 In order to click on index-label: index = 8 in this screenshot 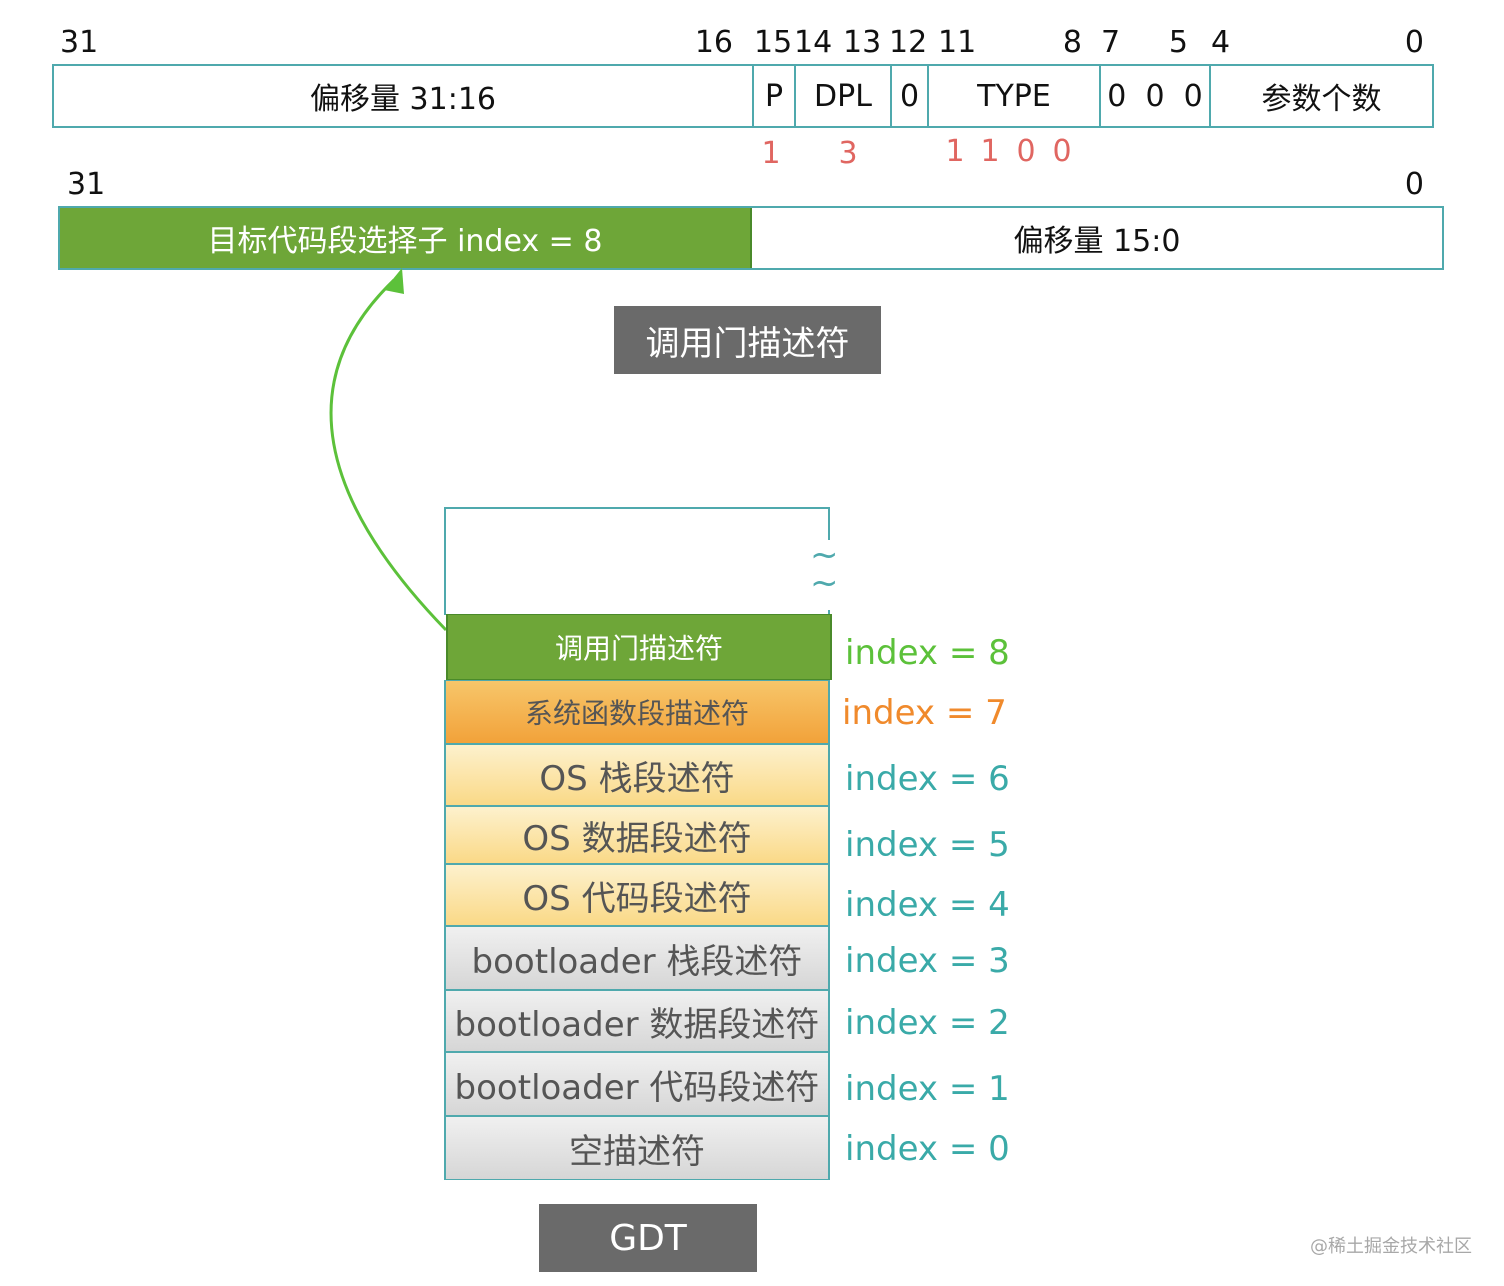, I will do `click(927, 653)`.